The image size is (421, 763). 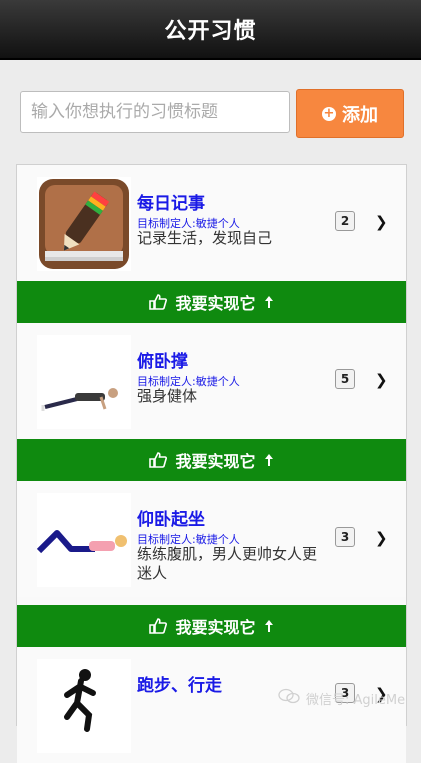 I want to click on habit-title: 仰卧起坐, so click(x=171, y=520).